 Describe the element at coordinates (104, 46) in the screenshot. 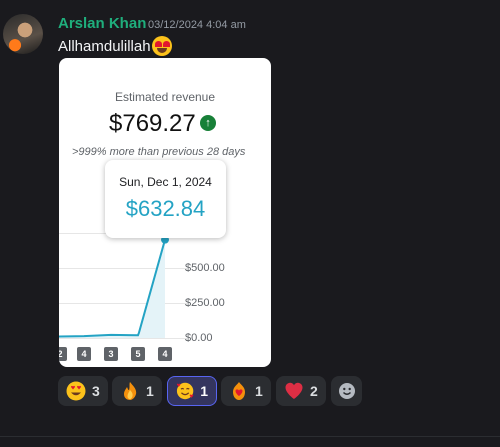

I see `message-body: Allhamdulillah` at that location.